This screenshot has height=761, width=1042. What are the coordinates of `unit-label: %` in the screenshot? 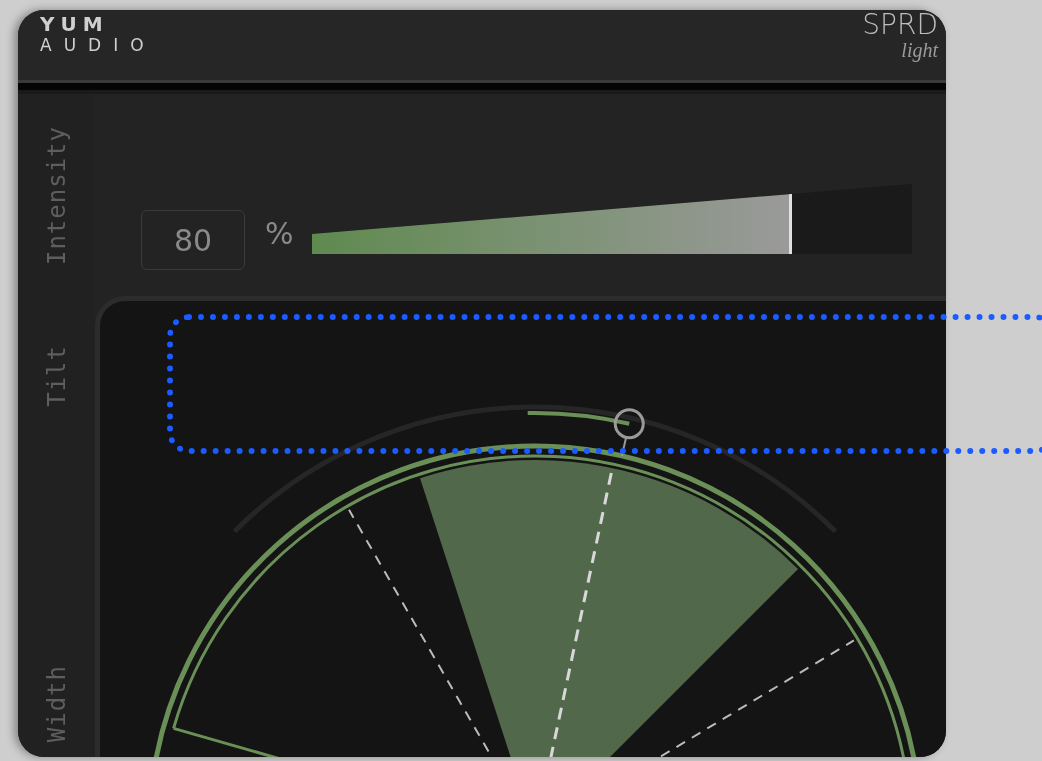 It's located at (279, 234).